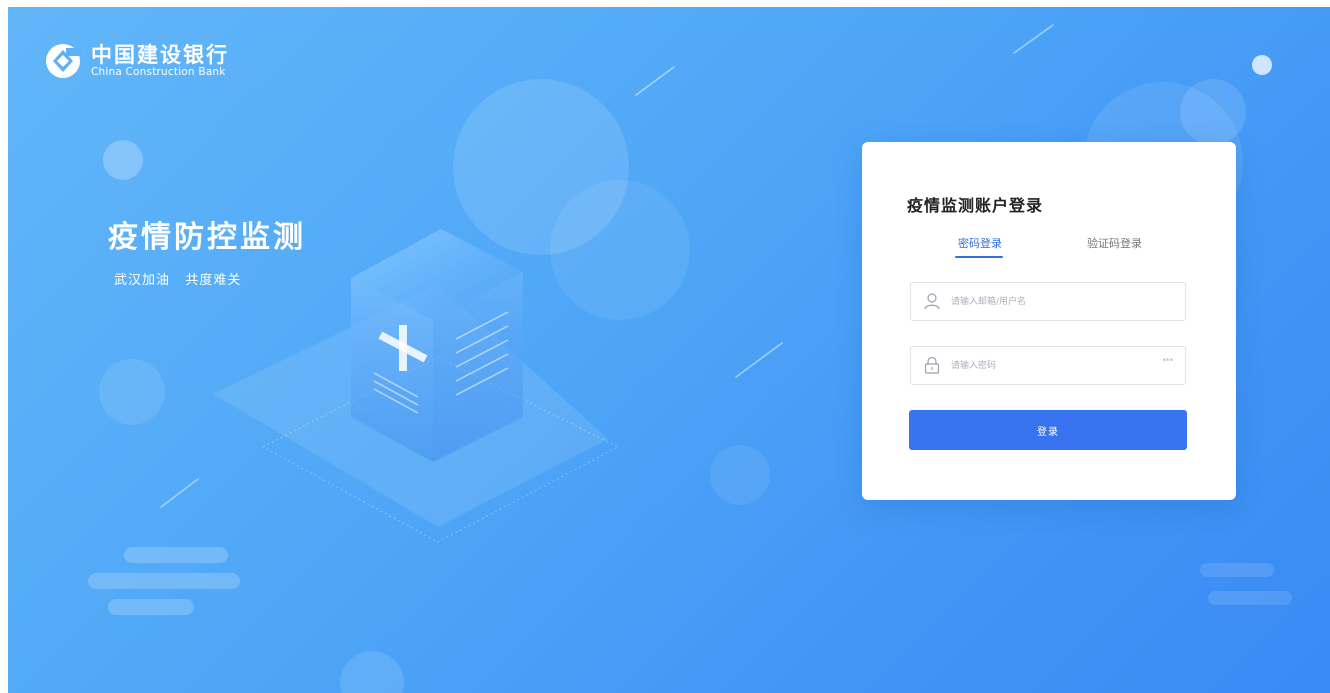 The height and width of the screenshot is (693, 1330). What do you see at coordinates (979, 257) in the screenshot?
I see `active-tab-indicator` at bounding box center [979, 257].